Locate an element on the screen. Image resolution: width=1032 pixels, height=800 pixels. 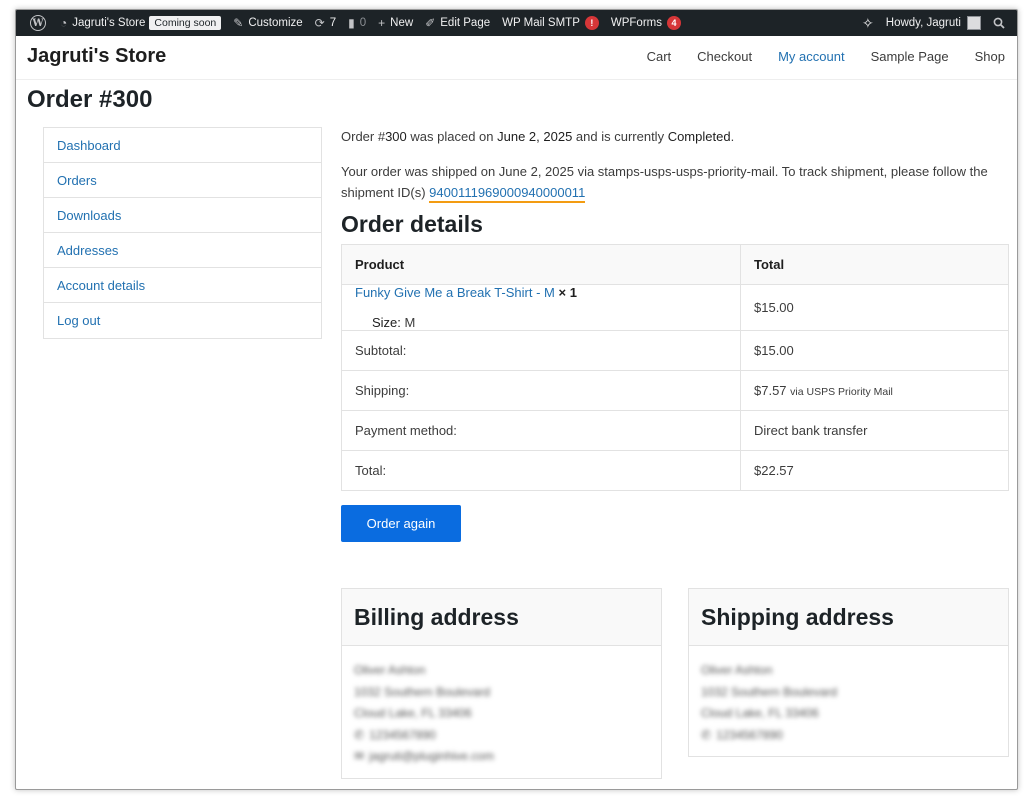
admin-new: + New is located at coordinates (395, 23).